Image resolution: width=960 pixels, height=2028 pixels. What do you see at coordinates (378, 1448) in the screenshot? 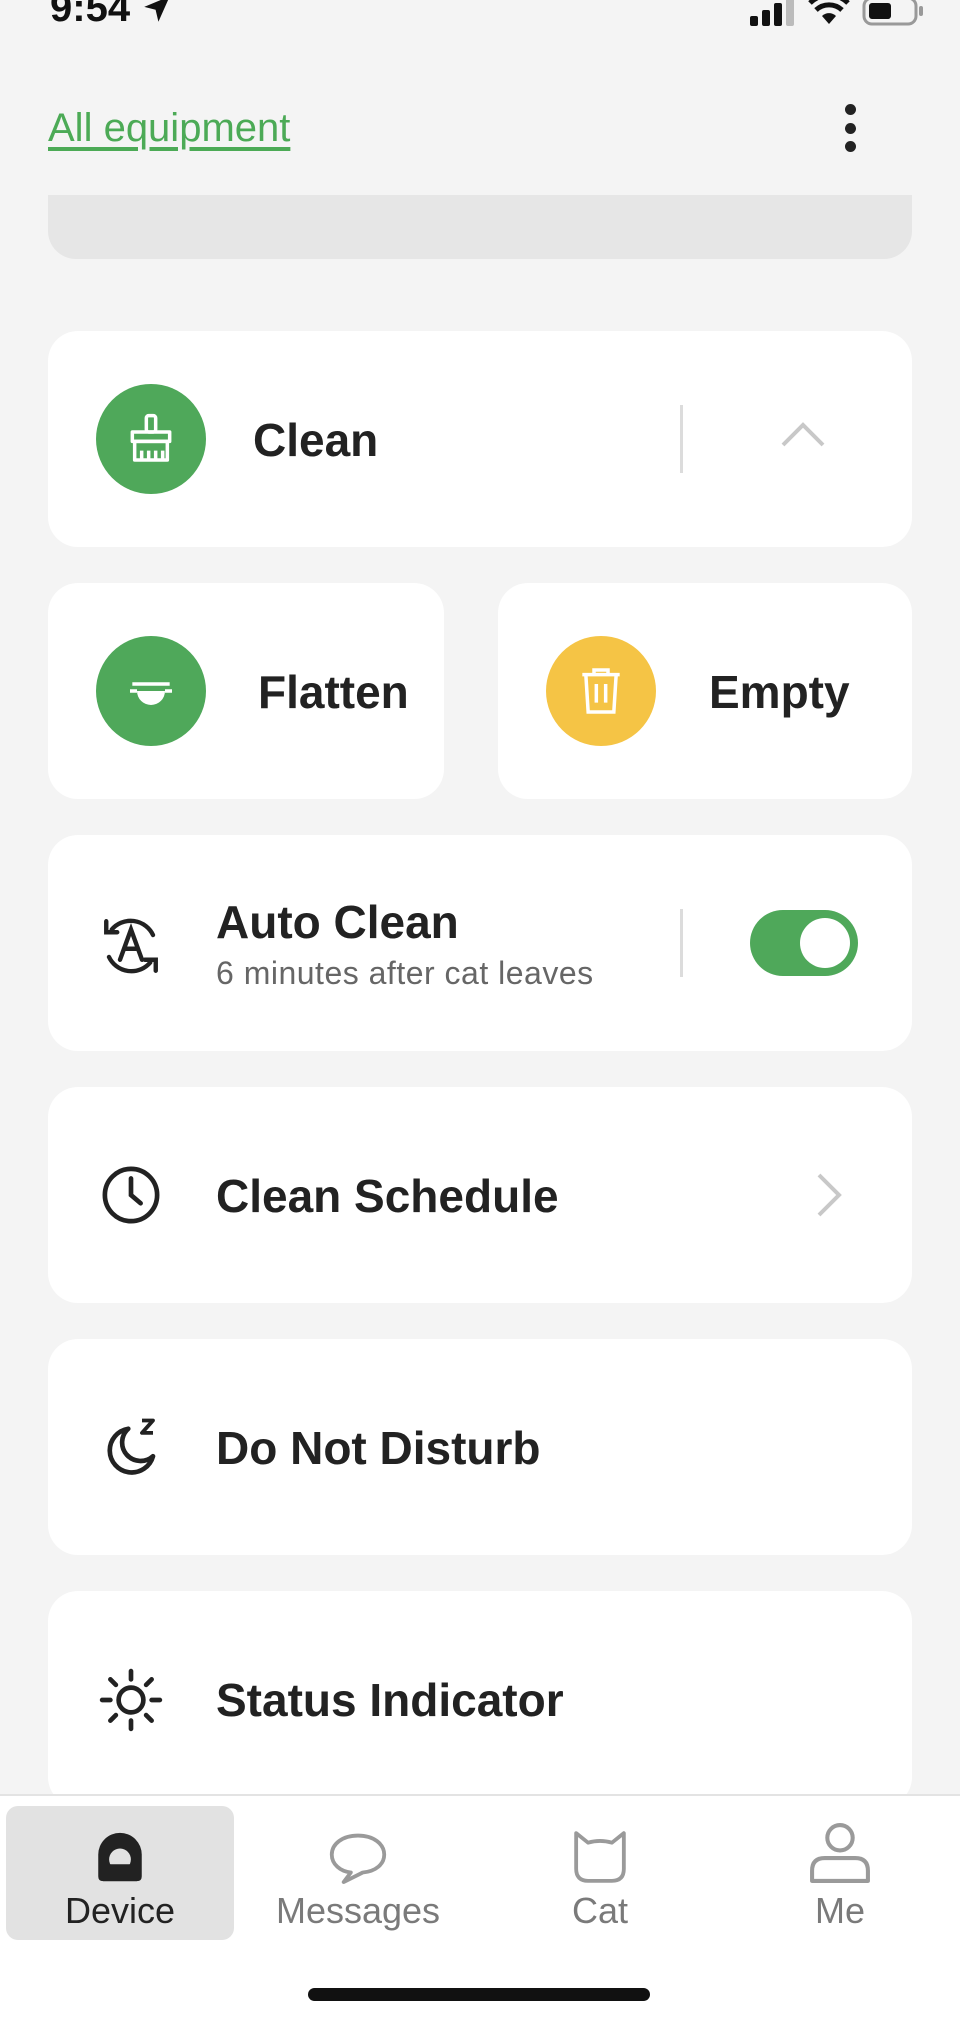
I see `do-not-disturb-label: Do Not Disturb` at bounding box center [378, 1448].